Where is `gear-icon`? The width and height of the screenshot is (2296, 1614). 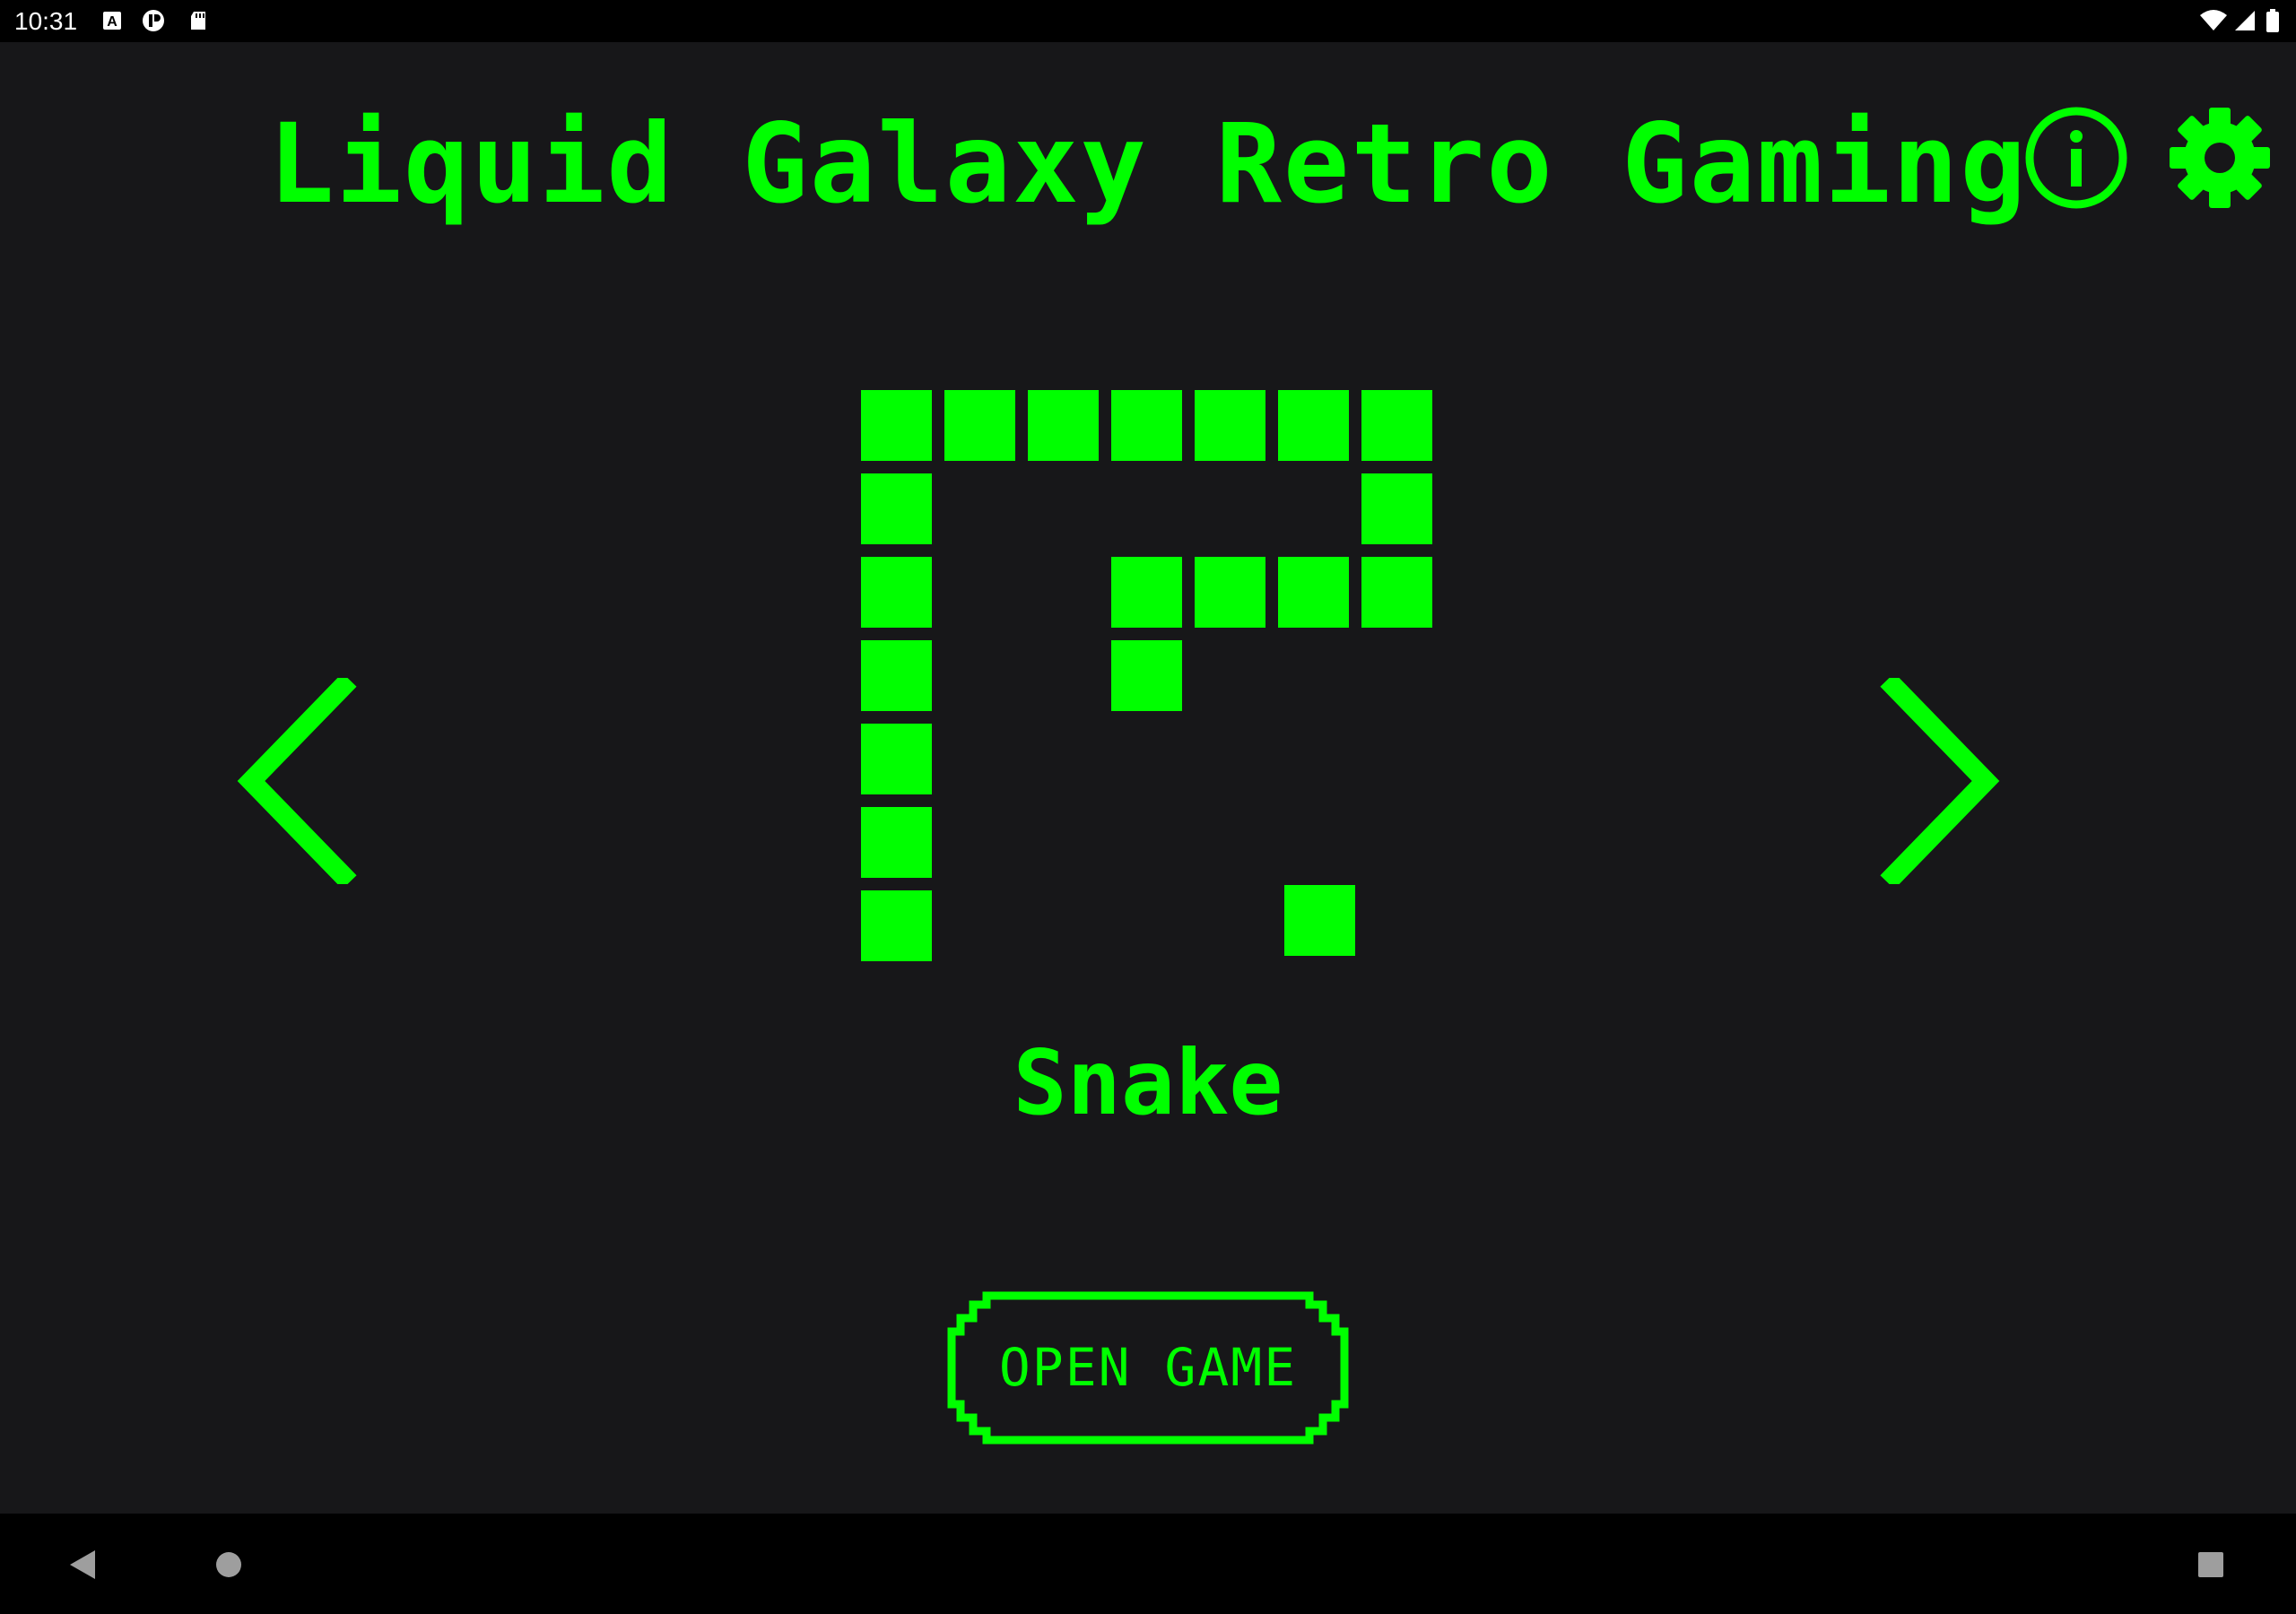
gear-icon is located at coordinates (2220, 158).